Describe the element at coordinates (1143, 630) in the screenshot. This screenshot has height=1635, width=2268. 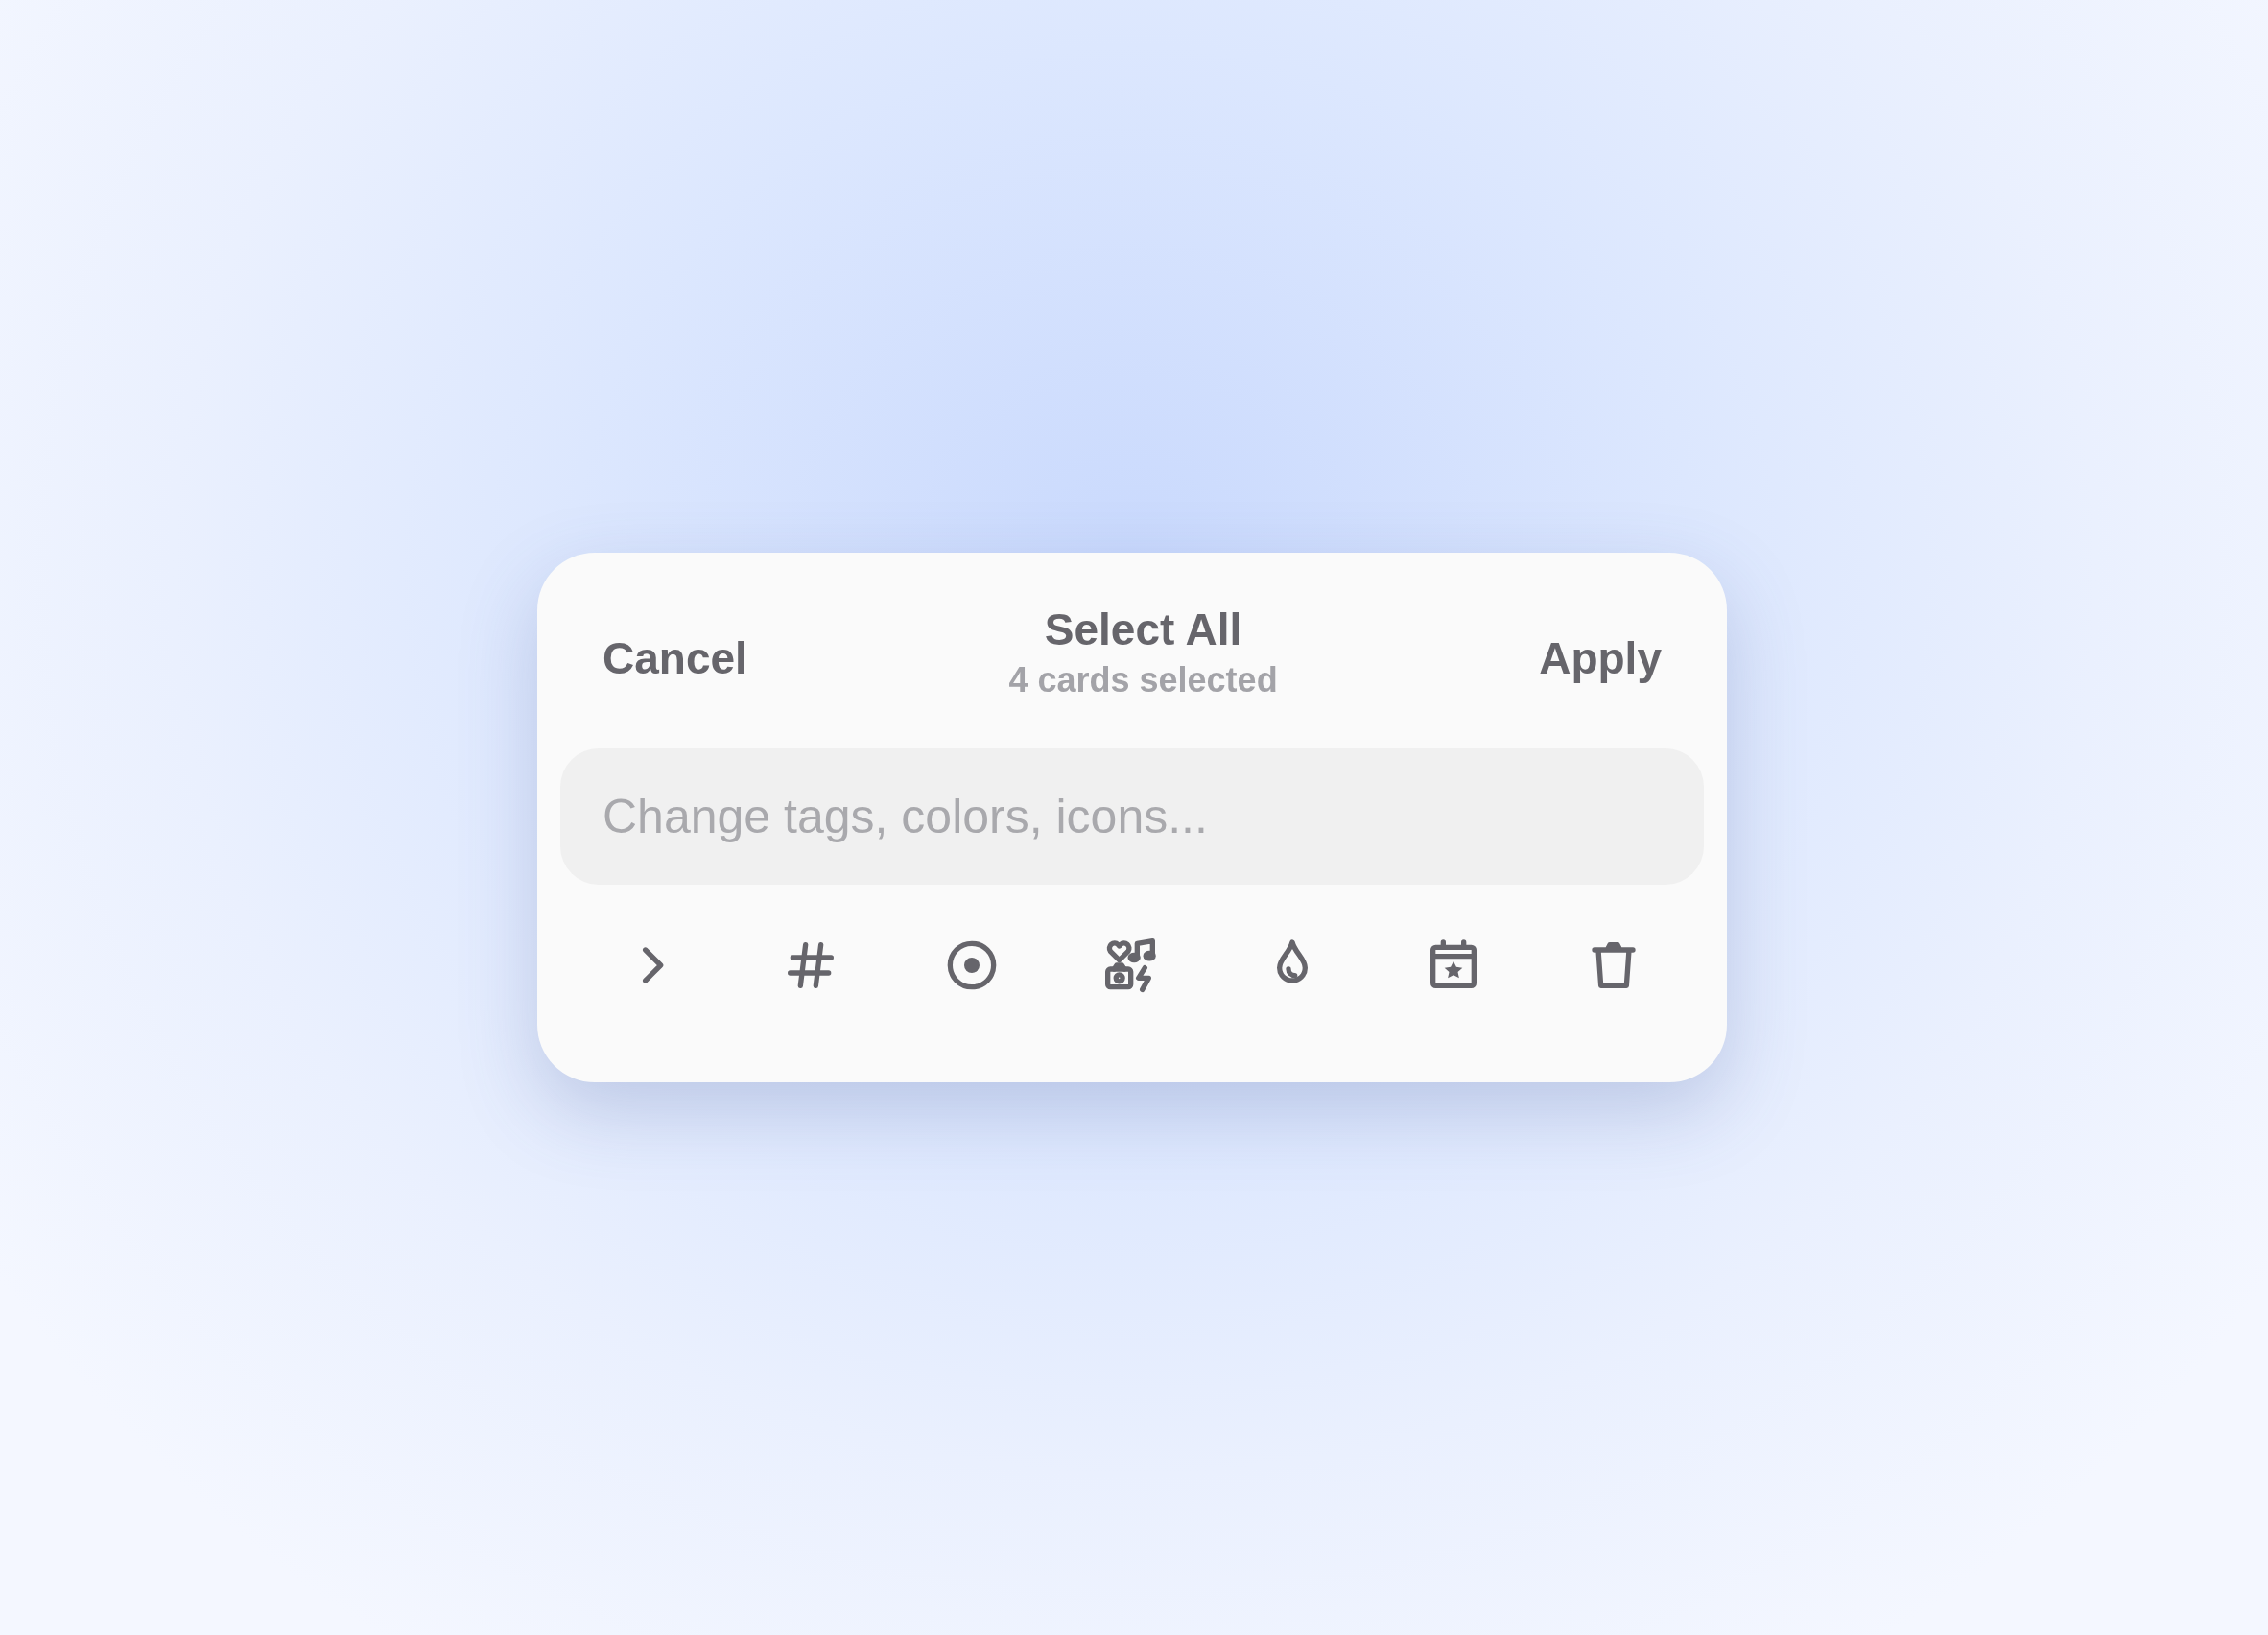
I see `sheet-title: Select All` at that location.